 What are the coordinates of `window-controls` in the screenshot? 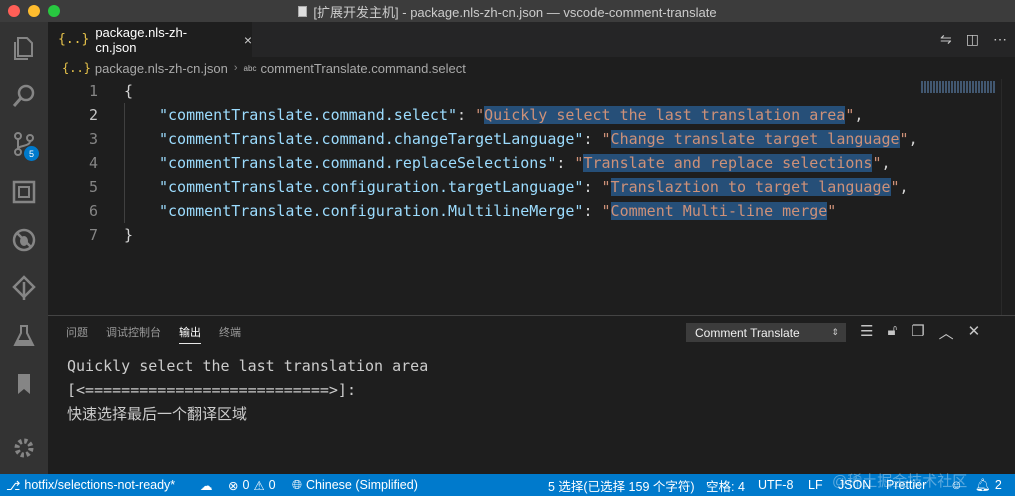 It's located at (34, 11).